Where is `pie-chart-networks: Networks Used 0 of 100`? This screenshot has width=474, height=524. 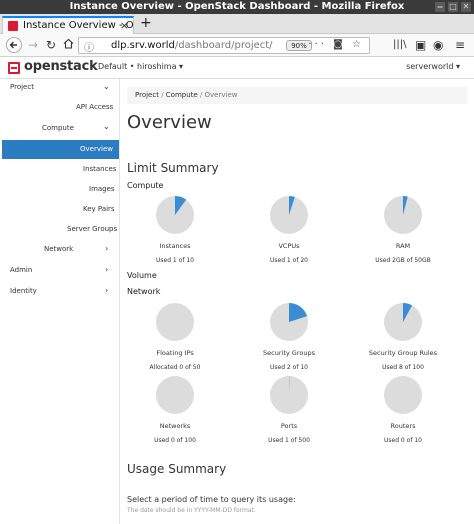 pie-chart-networks: Networks Used 0 of 100 is located at coordinates (175, 410).